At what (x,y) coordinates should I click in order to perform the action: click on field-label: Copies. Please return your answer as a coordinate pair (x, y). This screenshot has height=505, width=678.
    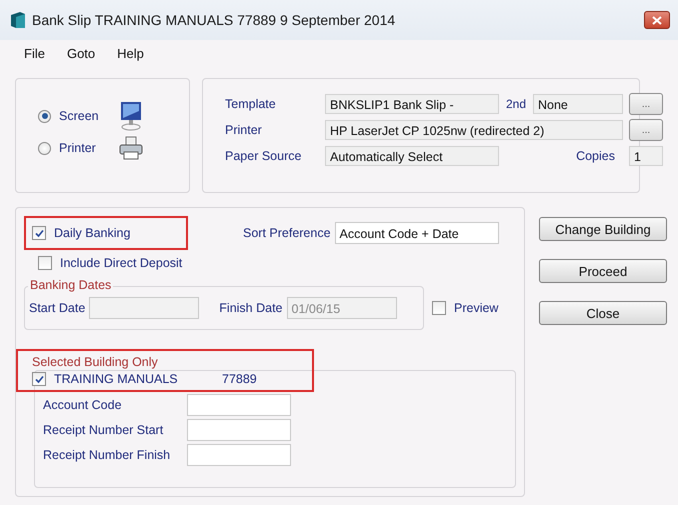
    Looking at the image, I should click on (595, 156).